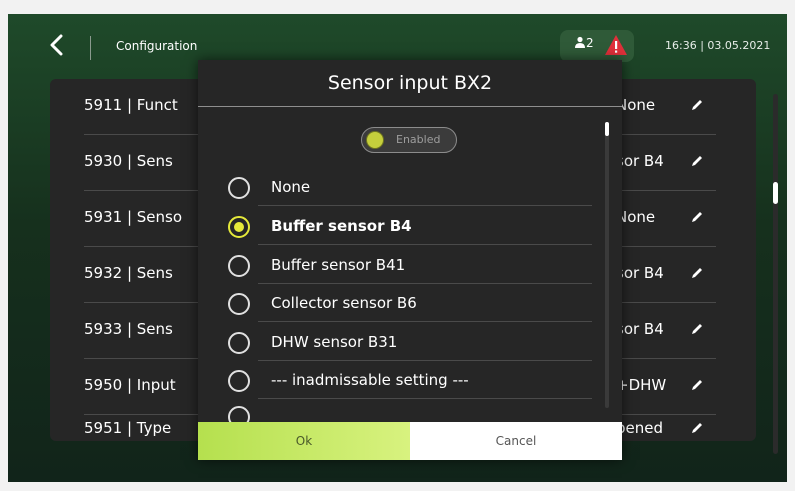 This screenshot has width=795, height=491. I want to click on user-count: 2, so click(590, 43).